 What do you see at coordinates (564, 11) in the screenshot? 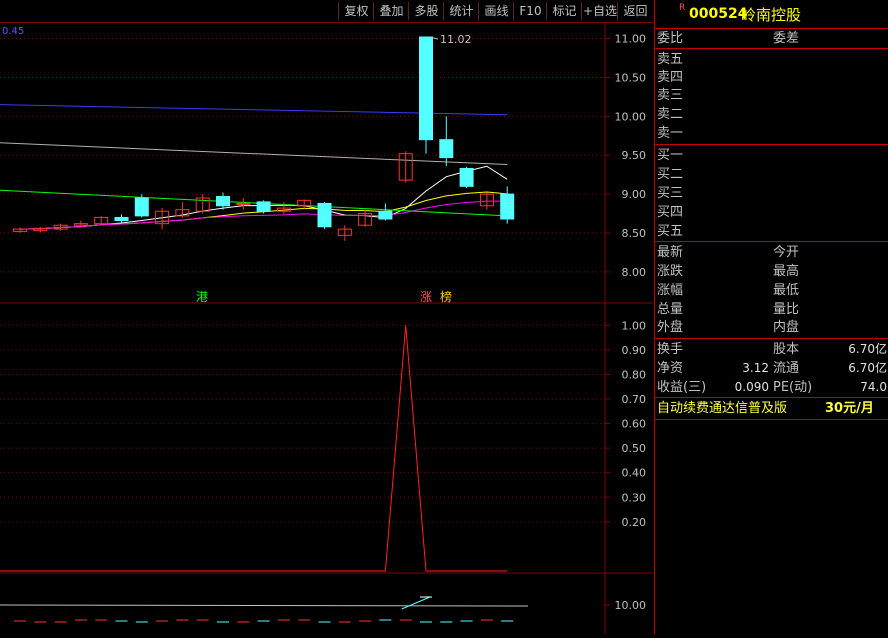
I see `mark-button: 标记` at bounding box center [564, 11].